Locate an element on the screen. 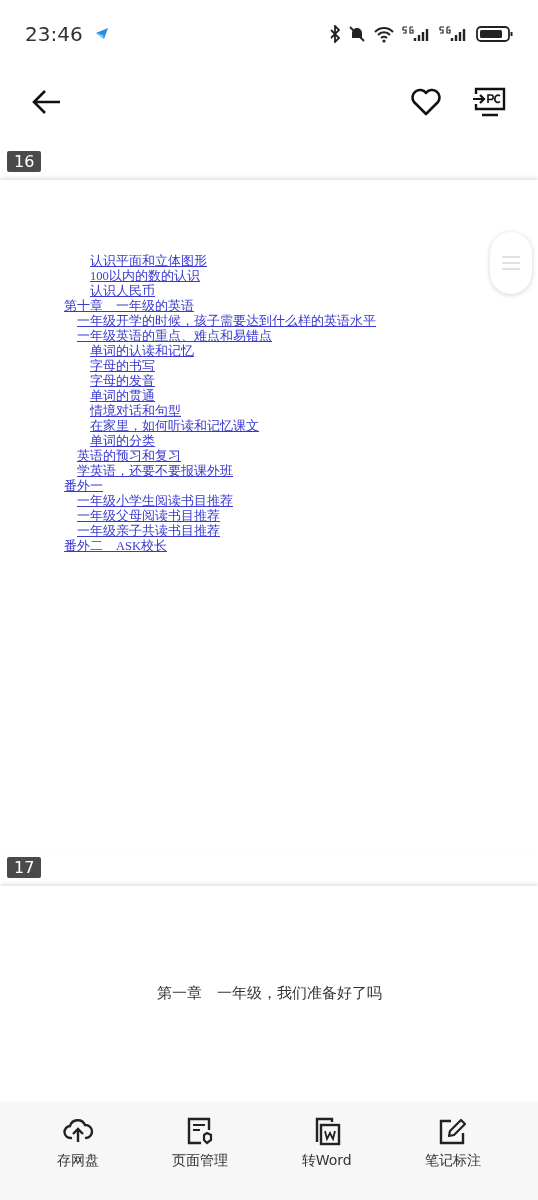  toolbar-button: 页面管理 is located at coordinates (200, 1151).